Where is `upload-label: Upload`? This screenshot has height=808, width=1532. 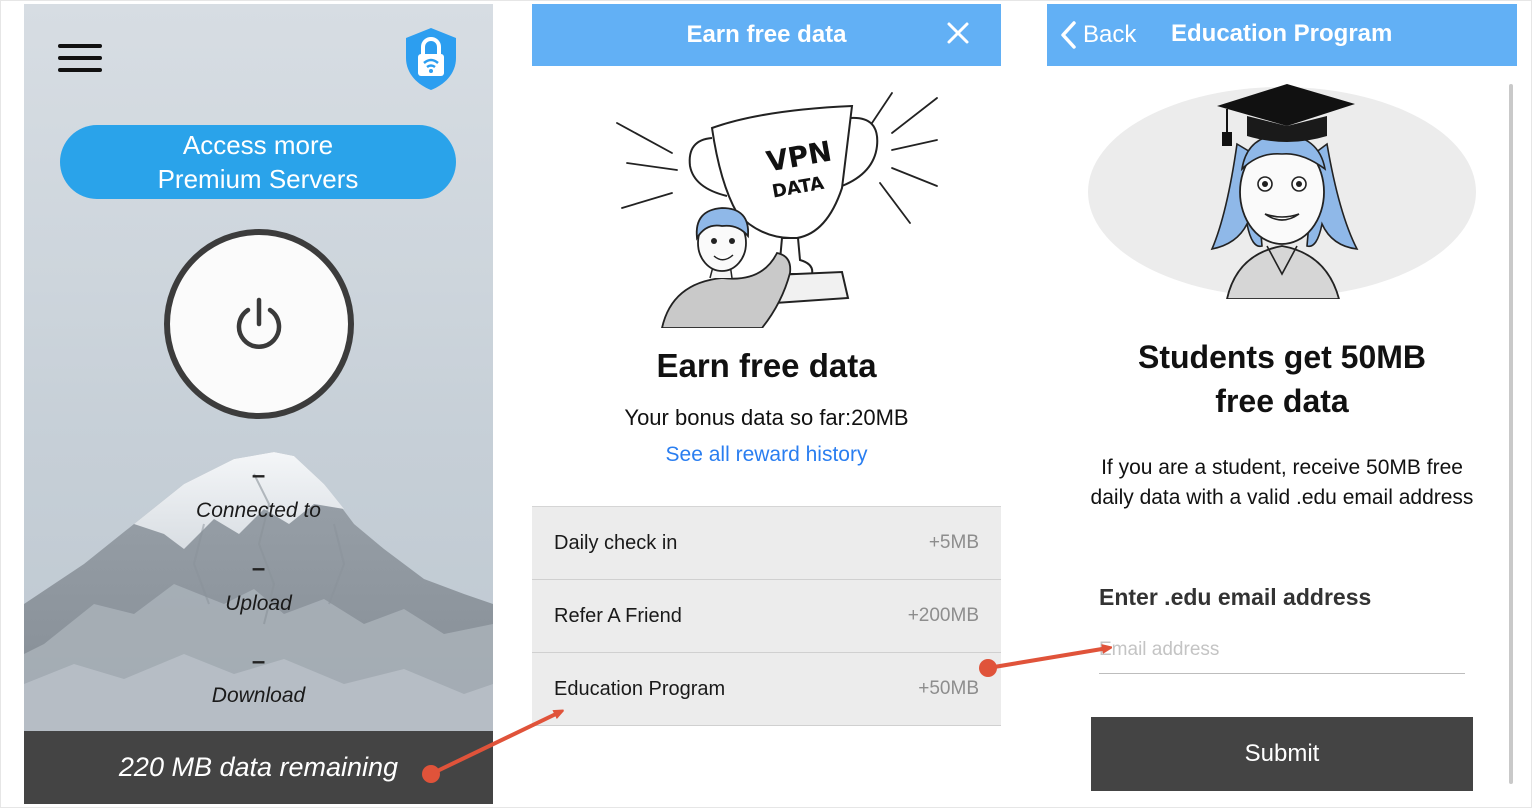 upload-label: Upload is located at coordinates (258, 603).